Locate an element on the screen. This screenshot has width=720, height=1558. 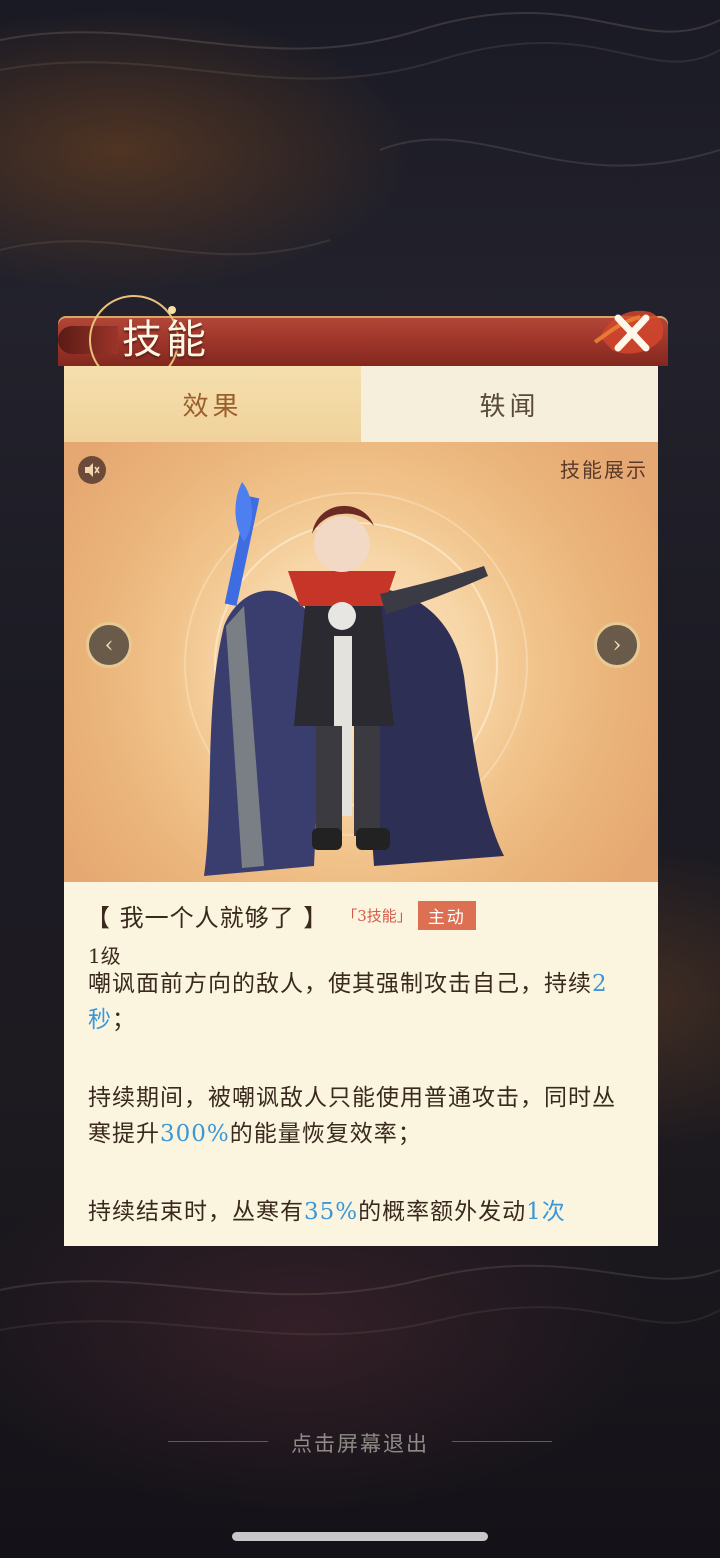
mute-button is located at coordinates (92, 470).